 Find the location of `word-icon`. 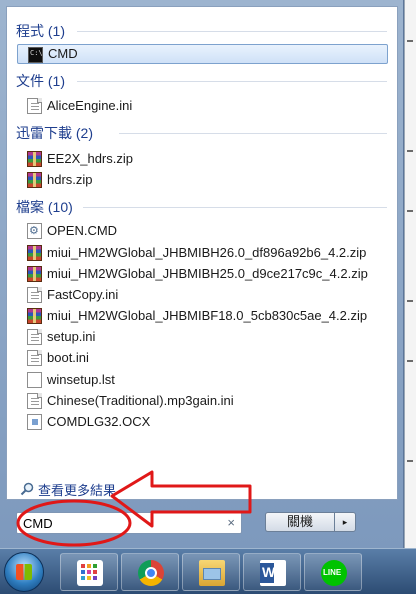

word-icon is located at coordinates (273, 573).